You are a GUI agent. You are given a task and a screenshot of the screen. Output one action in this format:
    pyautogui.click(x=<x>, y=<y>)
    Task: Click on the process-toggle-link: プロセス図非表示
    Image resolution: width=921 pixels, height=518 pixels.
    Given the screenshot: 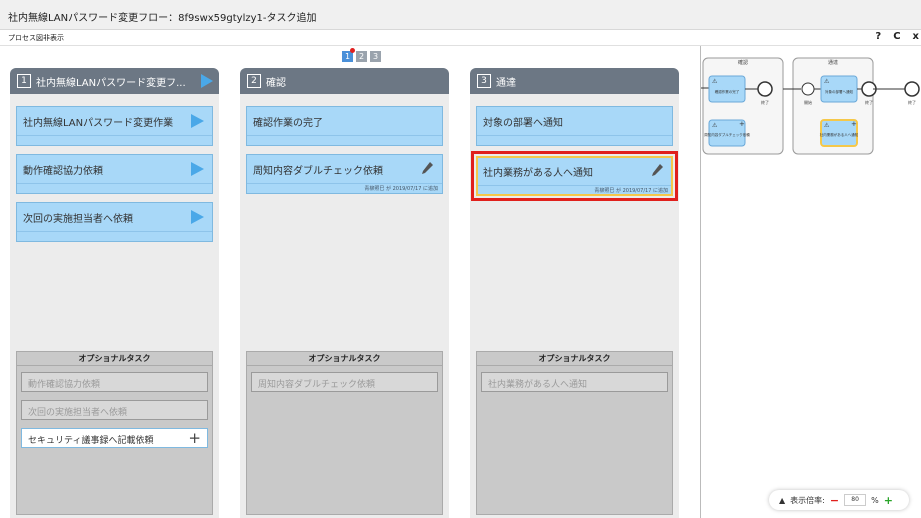 What is the action you would take?
    pyautogui.click(x=36, y=38)
    